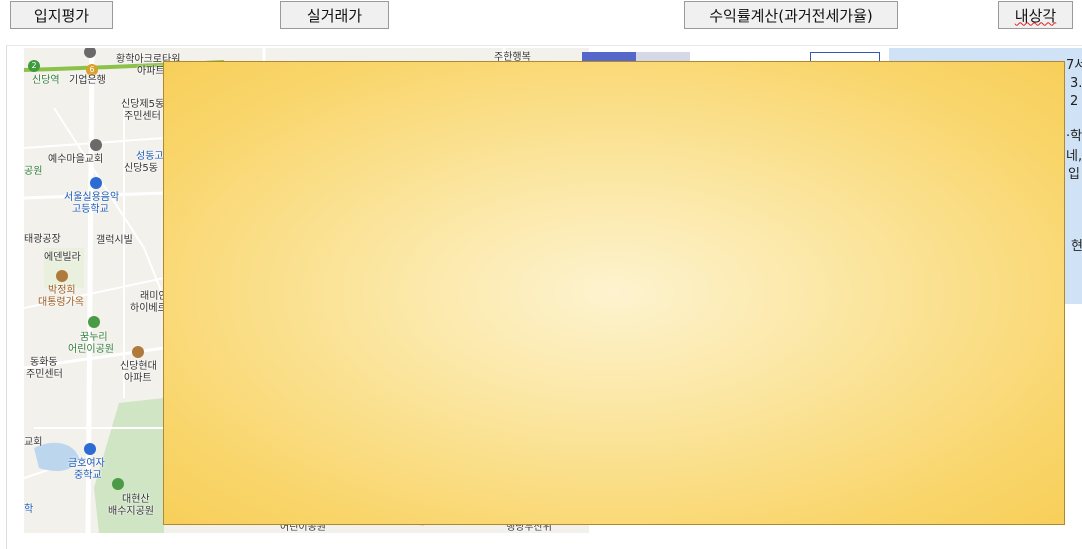 The width and height of the screenshot is (1082, 549). I want to click on map-label: 학, so click(29, 509).